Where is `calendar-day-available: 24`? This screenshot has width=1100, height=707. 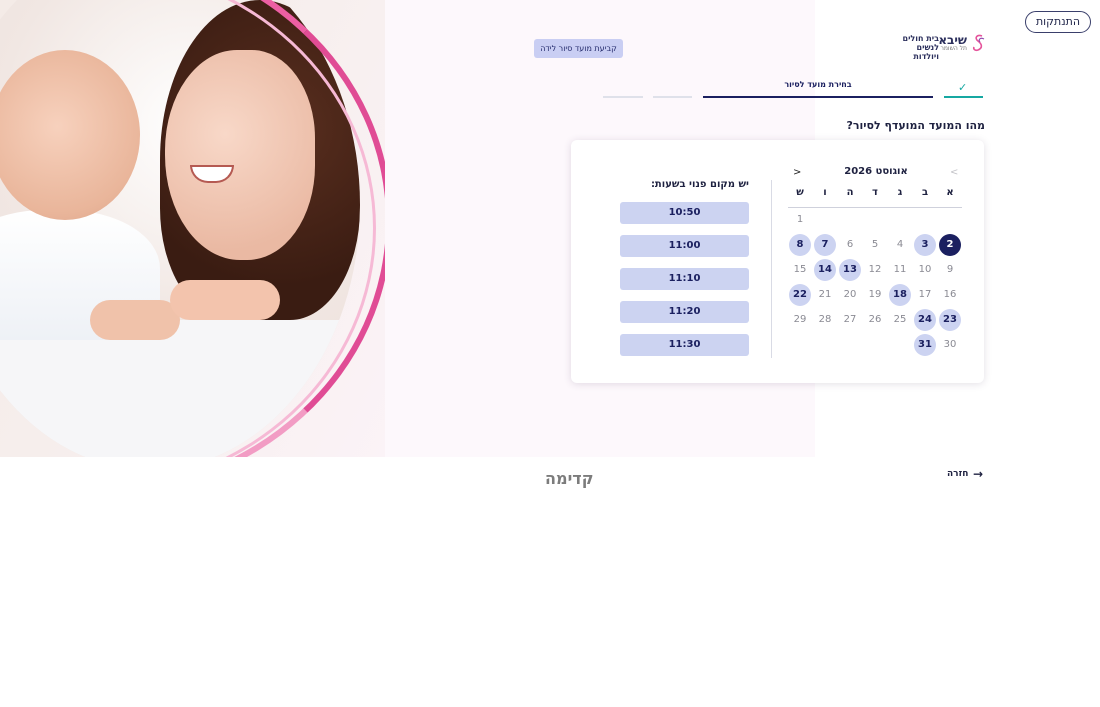
calendar-day-available: 24 is located at coordinates (925, 320).